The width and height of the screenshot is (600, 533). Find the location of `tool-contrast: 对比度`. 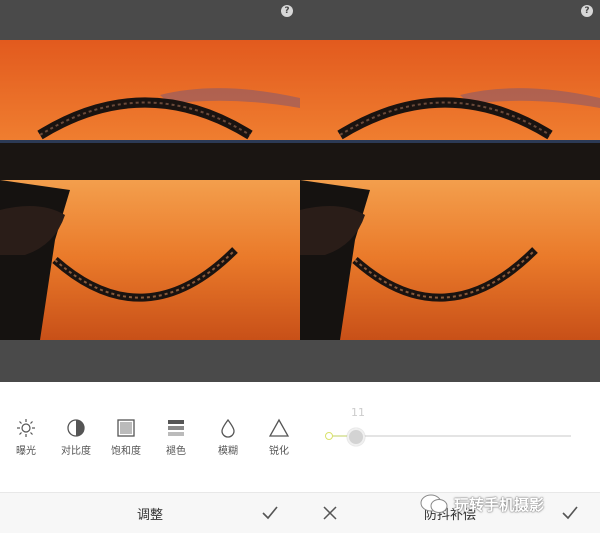

tool-contrast: 对比度 is located at coordinates (76, 437).